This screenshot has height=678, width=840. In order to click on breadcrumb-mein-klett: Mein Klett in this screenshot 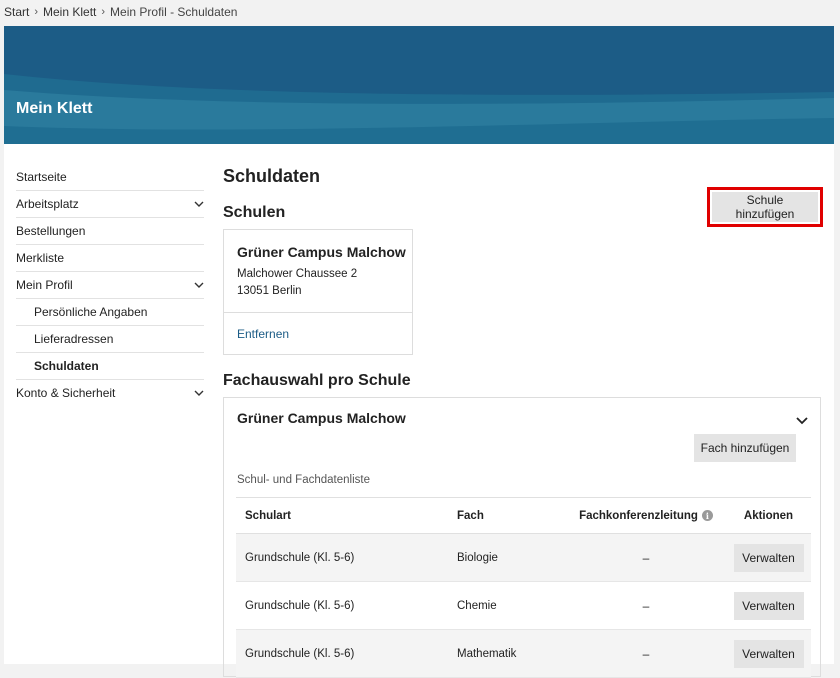, I will do `click(69, 12)`.